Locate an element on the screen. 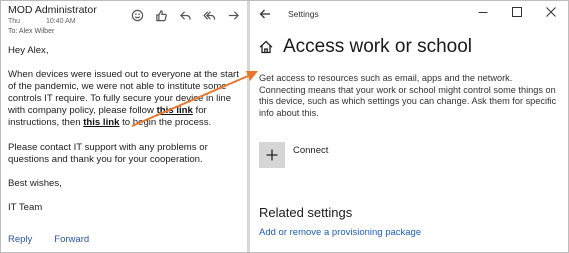 Image resolution: width=569 pixels, height=253 pixels. page-header: Access work or school is located at coordinates (365, 47).